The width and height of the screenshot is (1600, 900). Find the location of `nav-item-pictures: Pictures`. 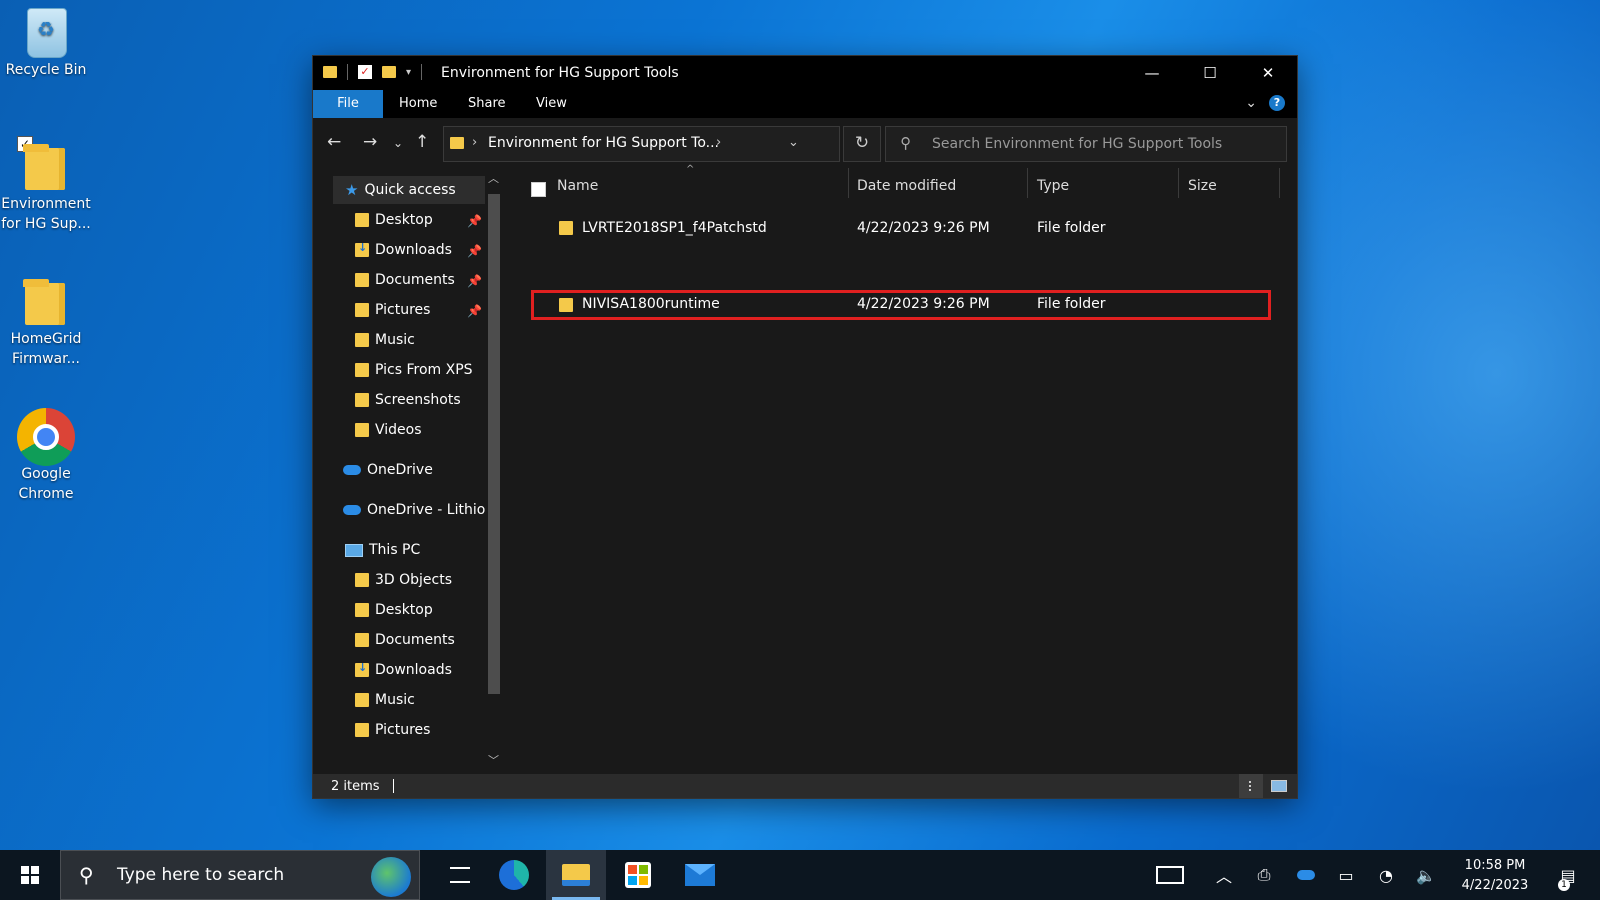

nav-item-pictures: Pictures is located at coordinates (392, 310).